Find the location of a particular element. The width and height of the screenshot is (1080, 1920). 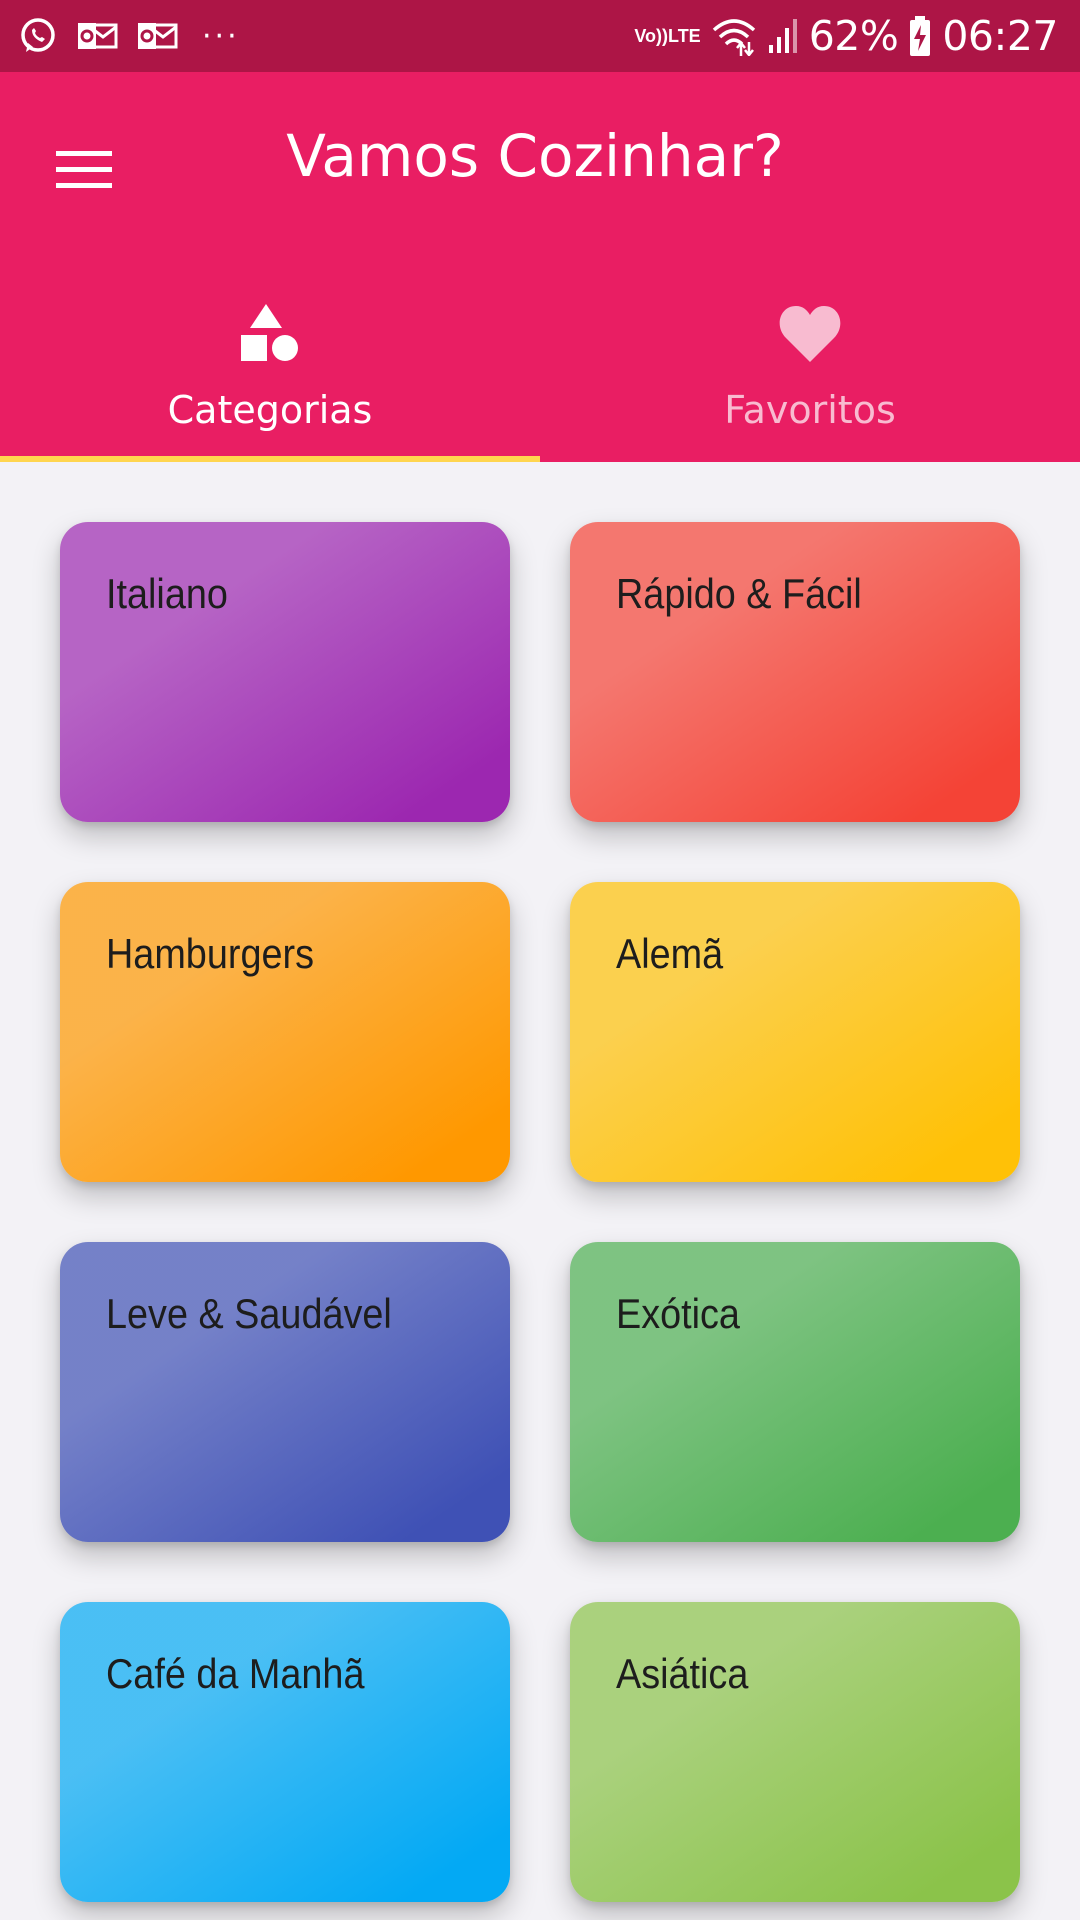

category-label: Leve & Saudável is located at coordinates (249, 1313).